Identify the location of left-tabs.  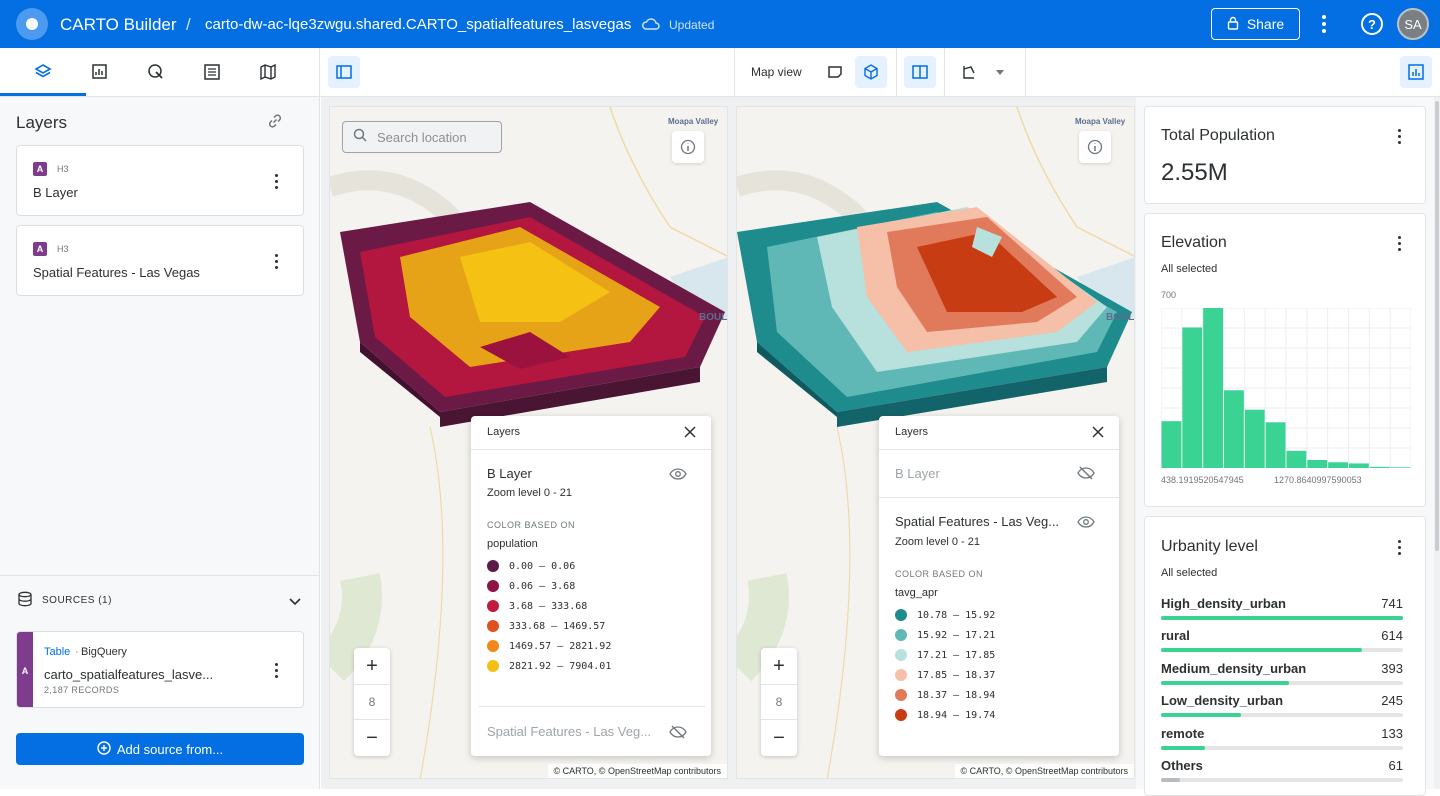
(160, 72).